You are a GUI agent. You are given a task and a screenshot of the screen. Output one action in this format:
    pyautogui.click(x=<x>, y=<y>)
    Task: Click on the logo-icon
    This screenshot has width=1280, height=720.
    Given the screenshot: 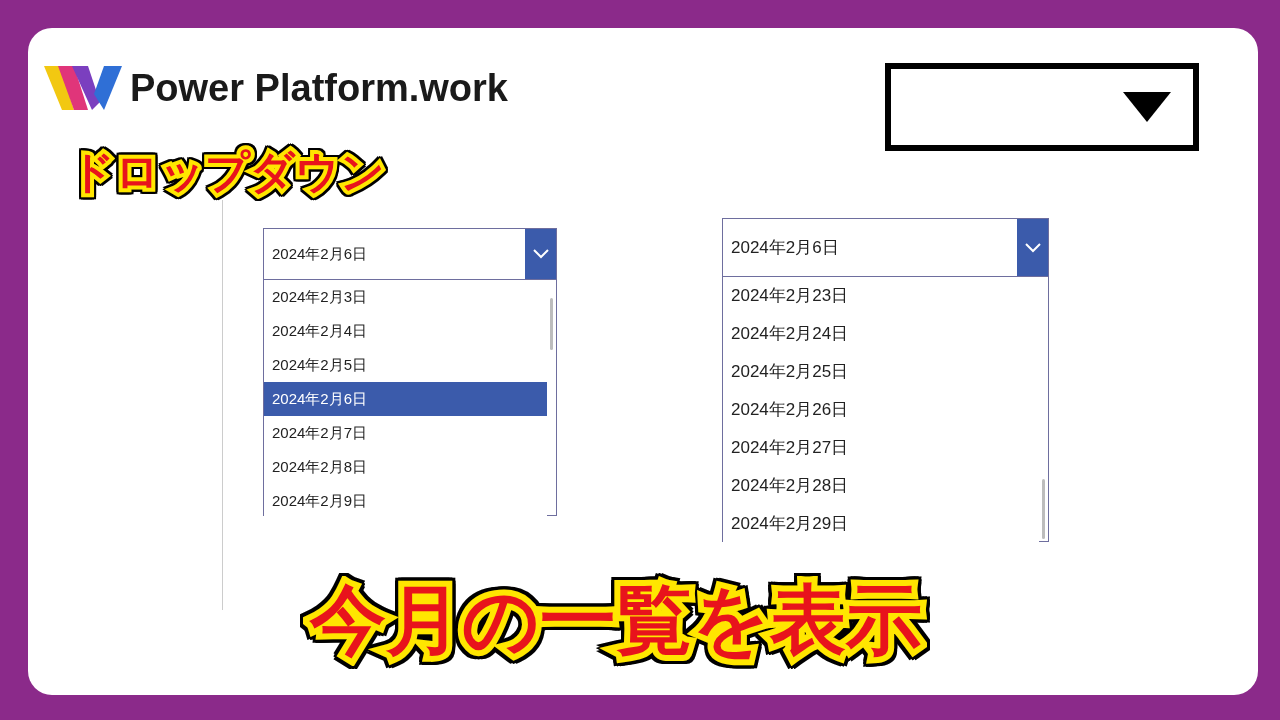 What is the action you would take?
    pyautogui.click(x=83, y=88)
    